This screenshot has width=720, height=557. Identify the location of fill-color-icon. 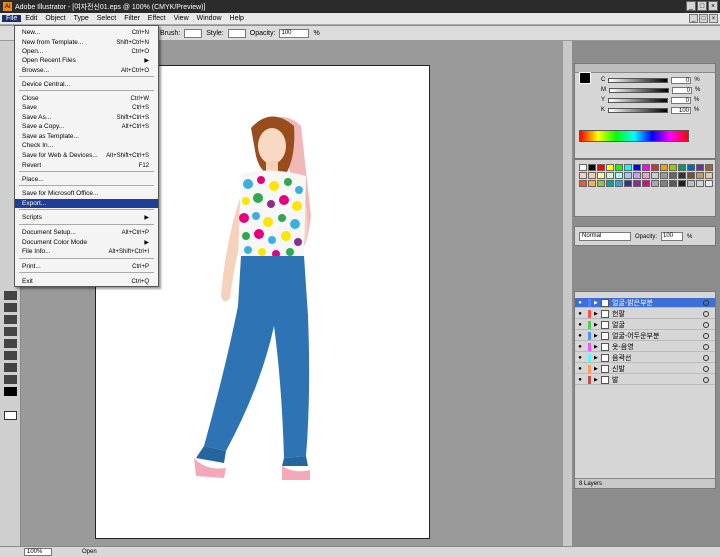
(10, 391).